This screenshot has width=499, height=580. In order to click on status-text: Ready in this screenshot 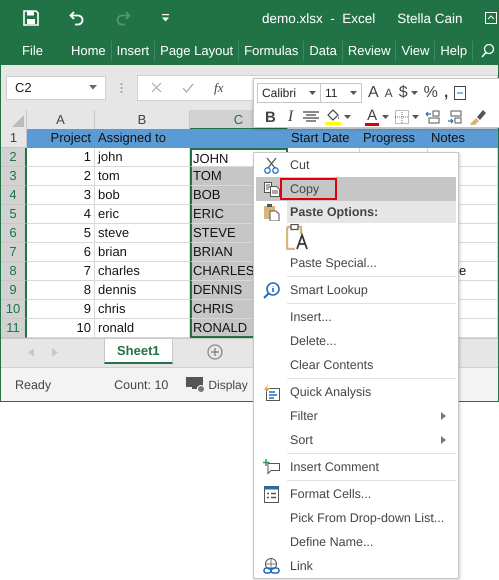, I will do `click(33, 385)`.